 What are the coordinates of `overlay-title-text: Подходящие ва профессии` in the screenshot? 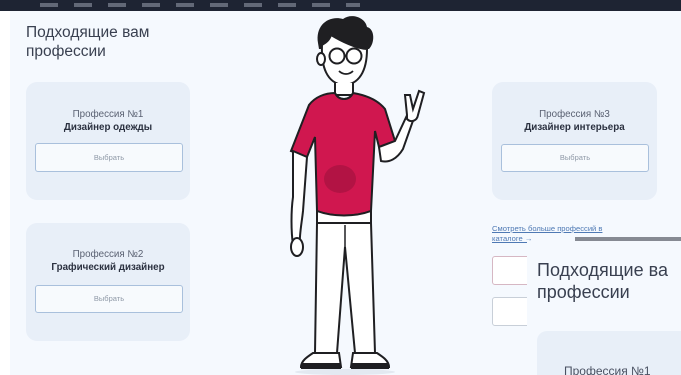 It's located at (602, 281).